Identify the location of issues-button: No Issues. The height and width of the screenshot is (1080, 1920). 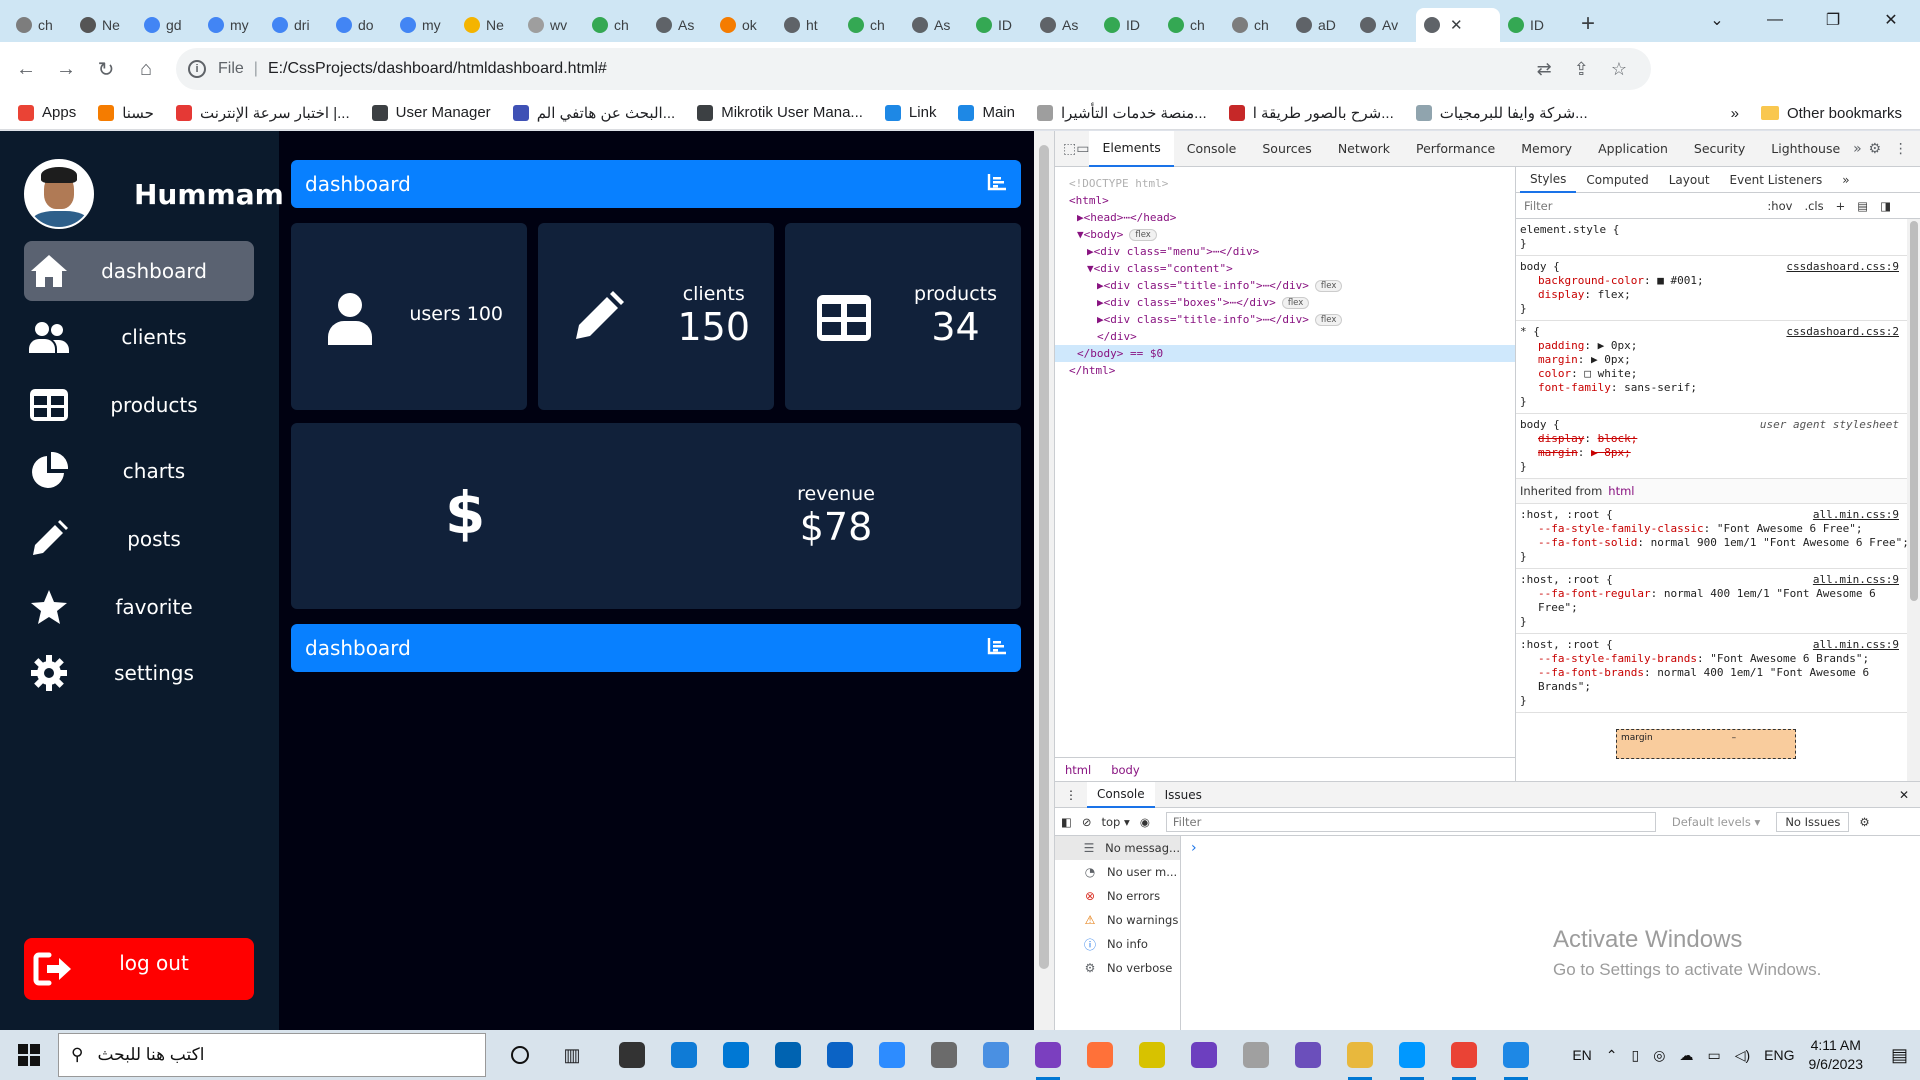
(1813, 821).